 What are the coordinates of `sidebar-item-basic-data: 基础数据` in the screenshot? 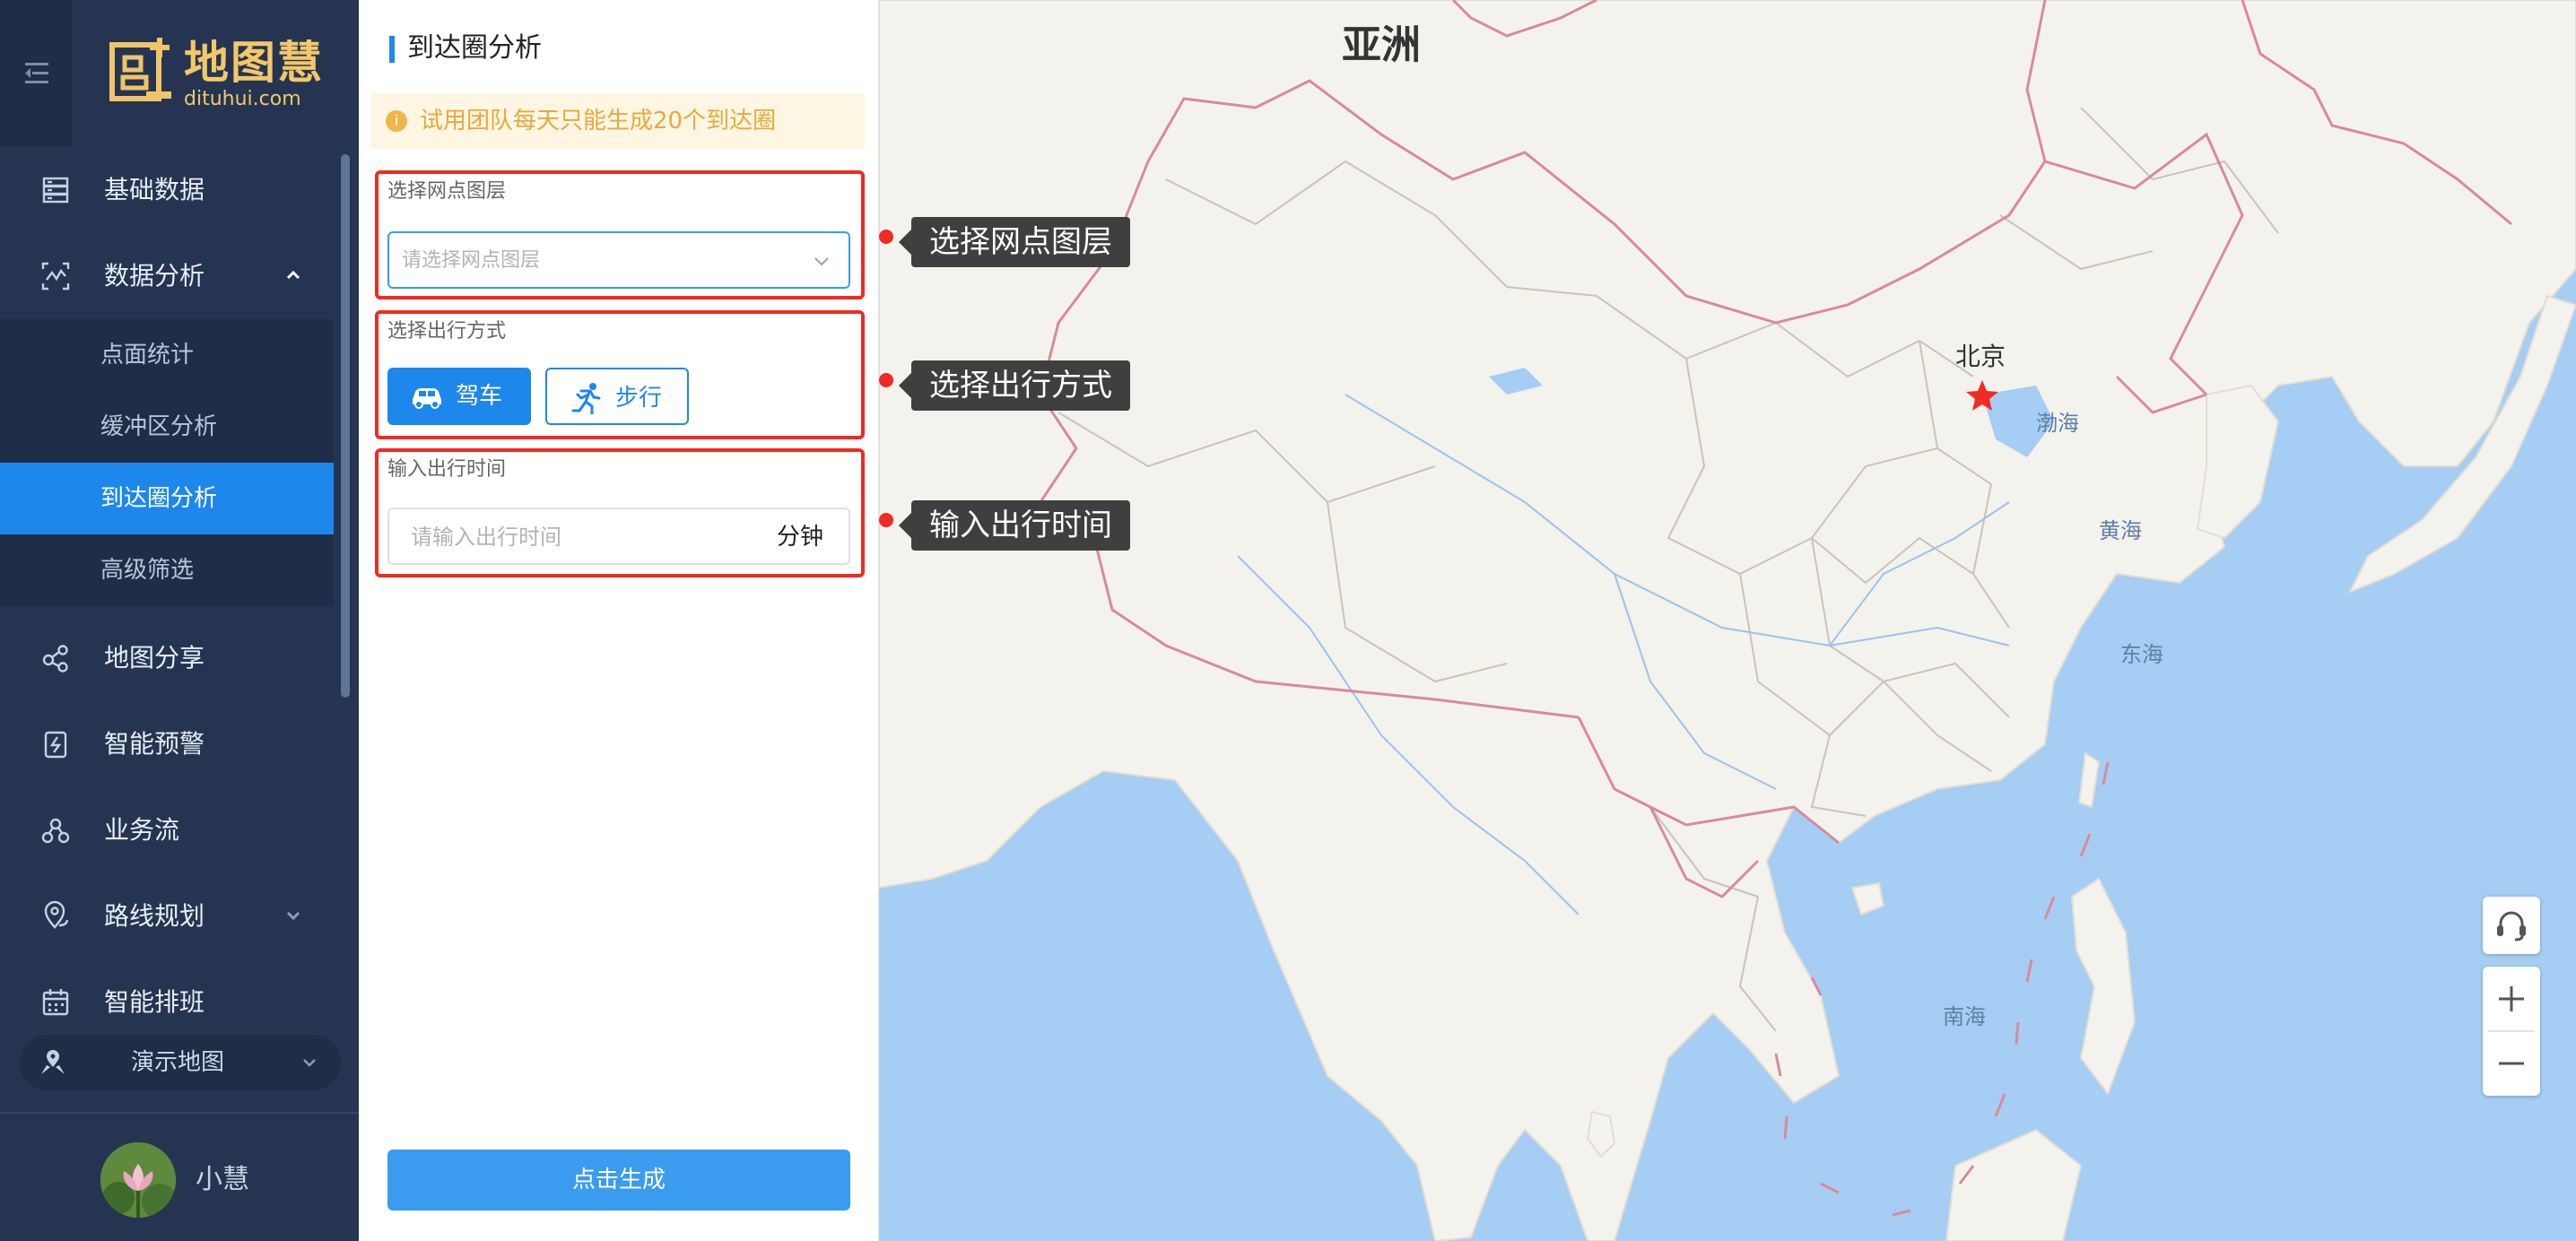 It's located at (167, 190).